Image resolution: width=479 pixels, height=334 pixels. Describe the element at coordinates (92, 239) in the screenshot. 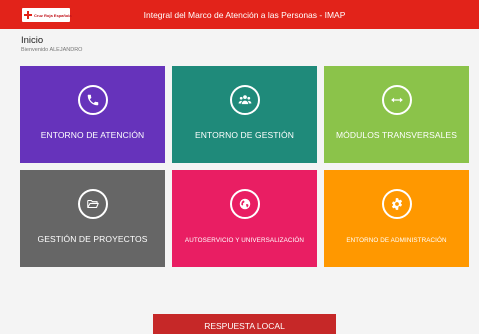

I see `tile-label: GESTIÓN DE PROYECTOS` at that location.